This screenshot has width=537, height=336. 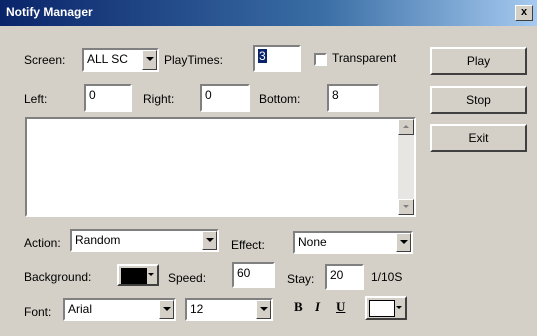 What do you see at coordinates (263, 309) in the screenshot?
I see `font-size-dropdown-button` at bounding box center [263, 309].